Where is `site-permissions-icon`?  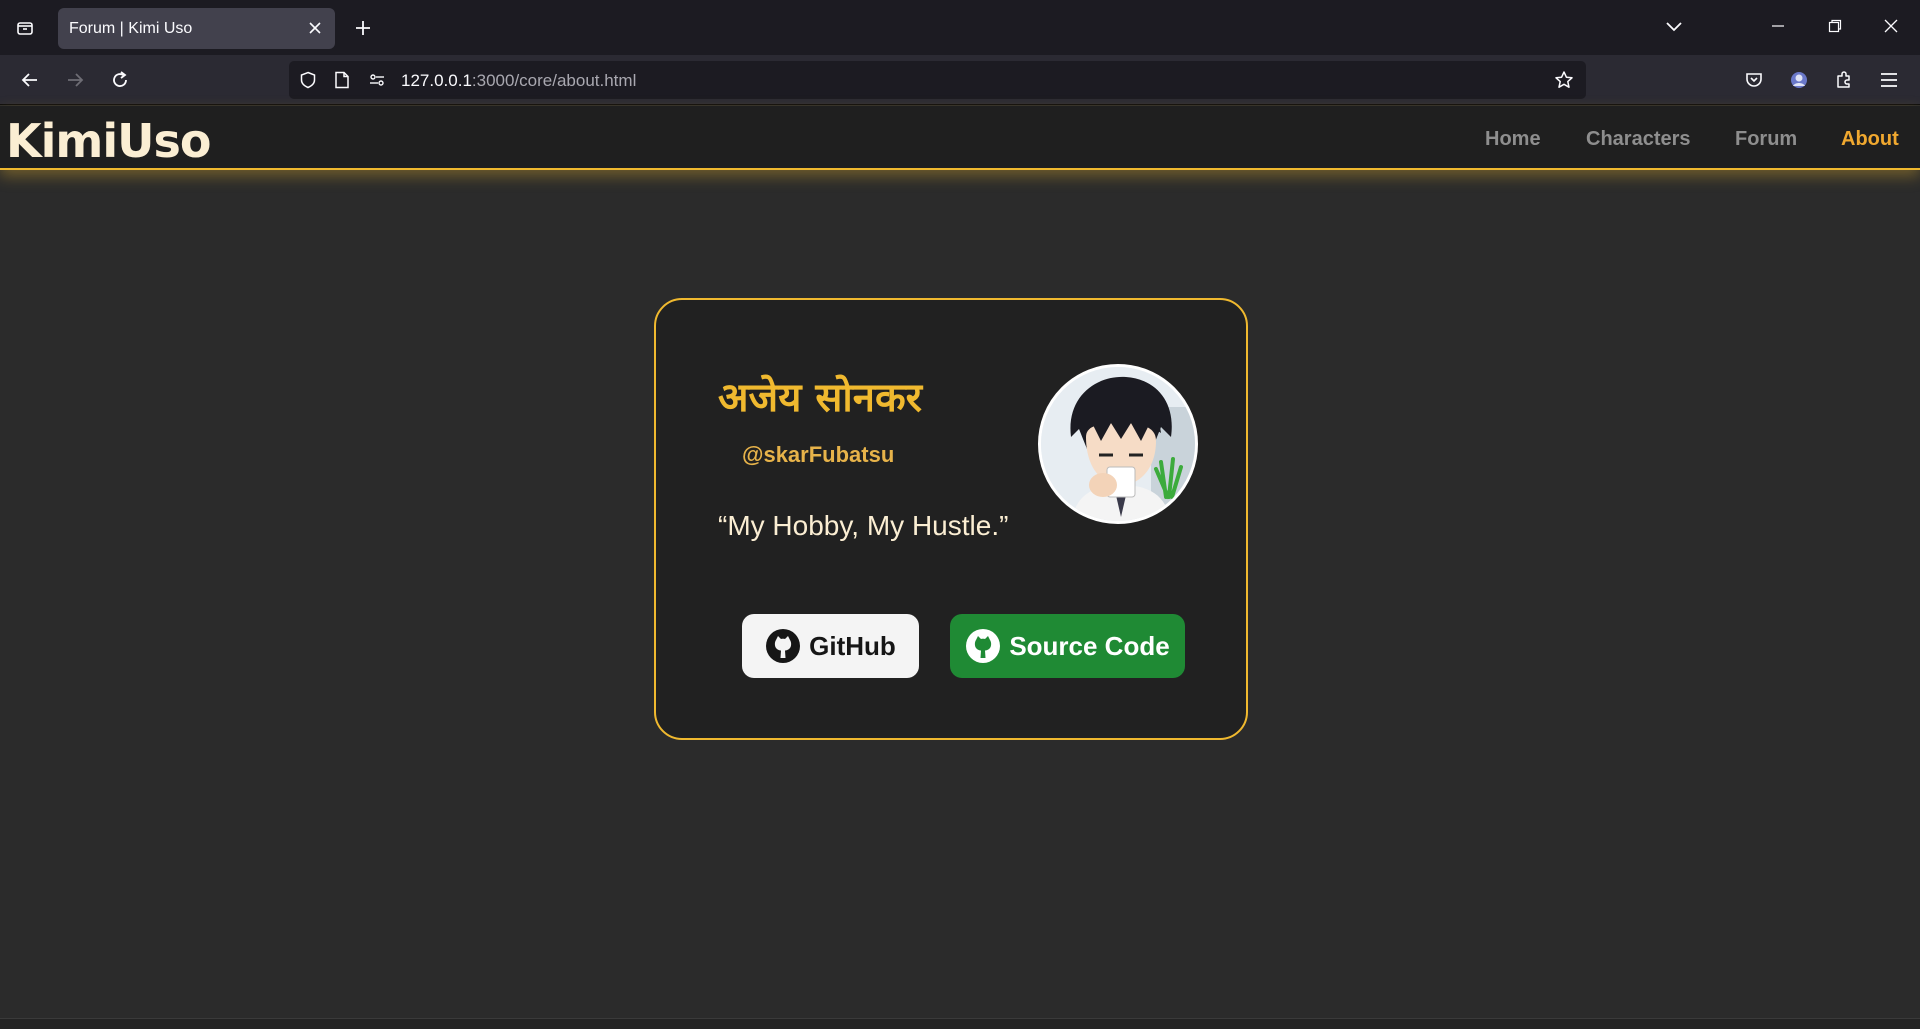 site-permissions-icon is located at coordinates (377, 80).